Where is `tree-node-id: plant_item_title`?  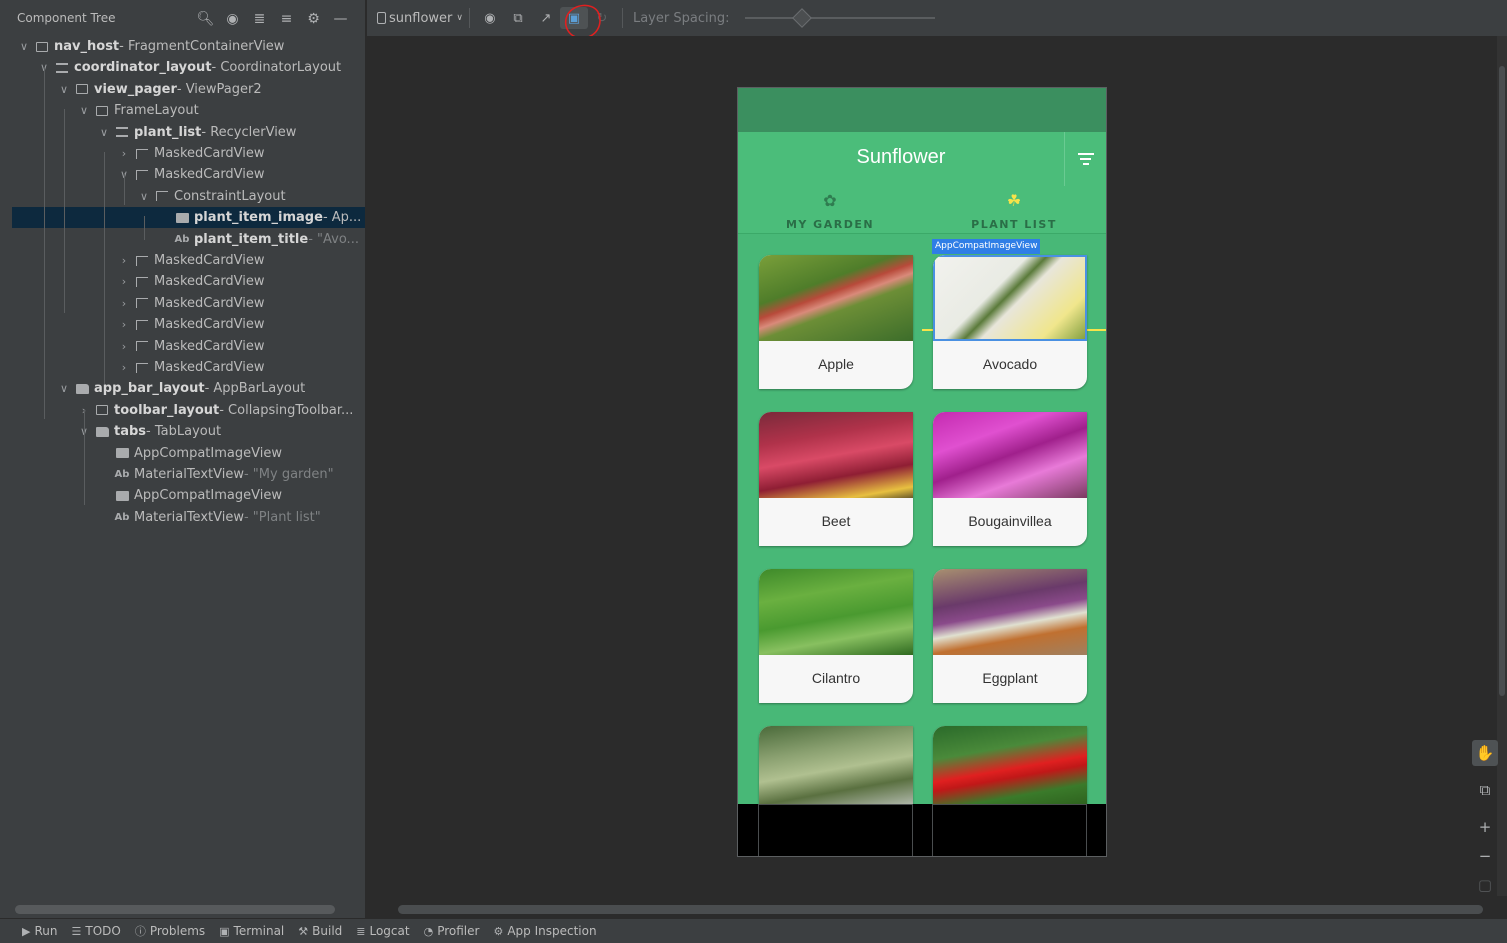 tree-node-id: plant_item_title is located at coordinates (251, 239).